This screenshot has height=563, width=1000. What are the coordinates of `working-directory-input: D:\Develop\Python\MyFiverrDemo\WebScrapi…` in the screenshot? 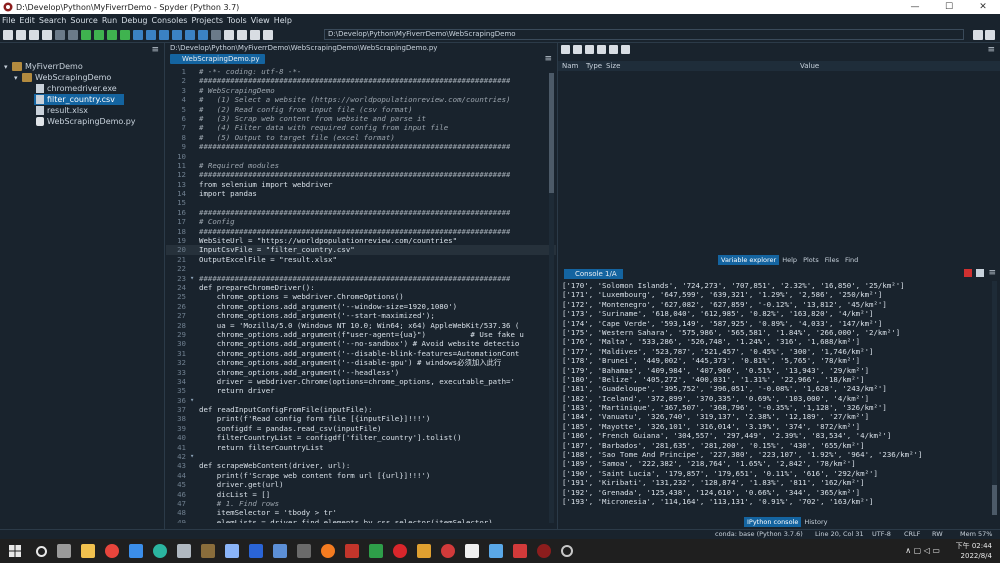 It's located at (644, 34).